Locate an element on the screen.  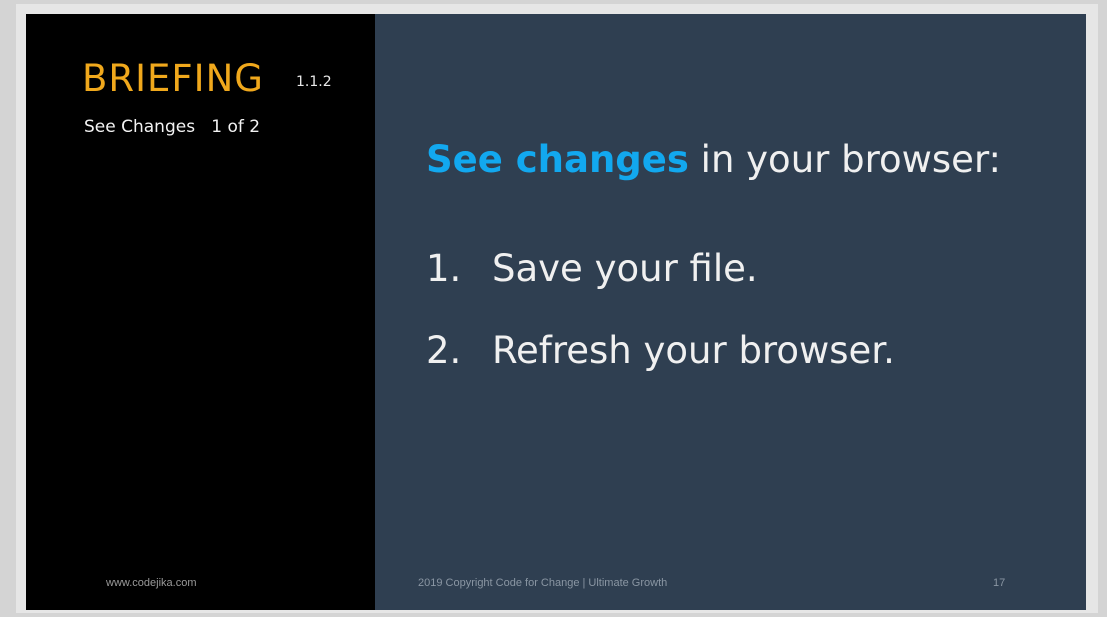
section-subtitle: See Changes 1 of 2 is located at coordinates (172, 127).